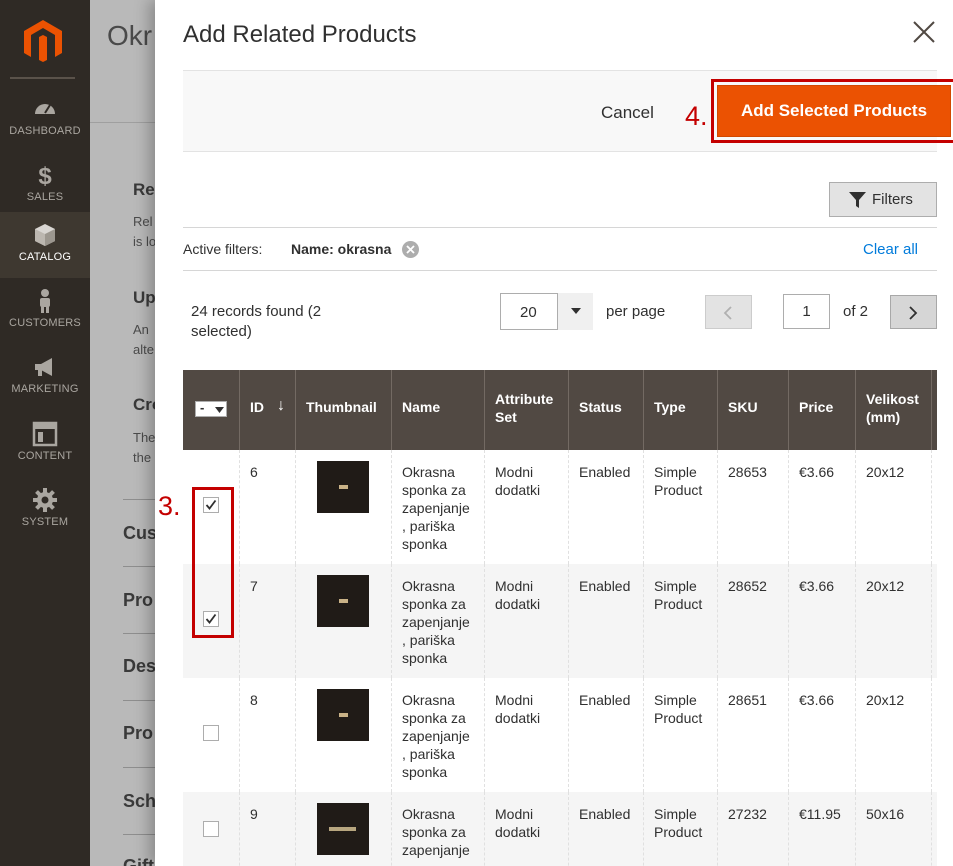  I want to click on filters-label: Filters, so click(892, 199).